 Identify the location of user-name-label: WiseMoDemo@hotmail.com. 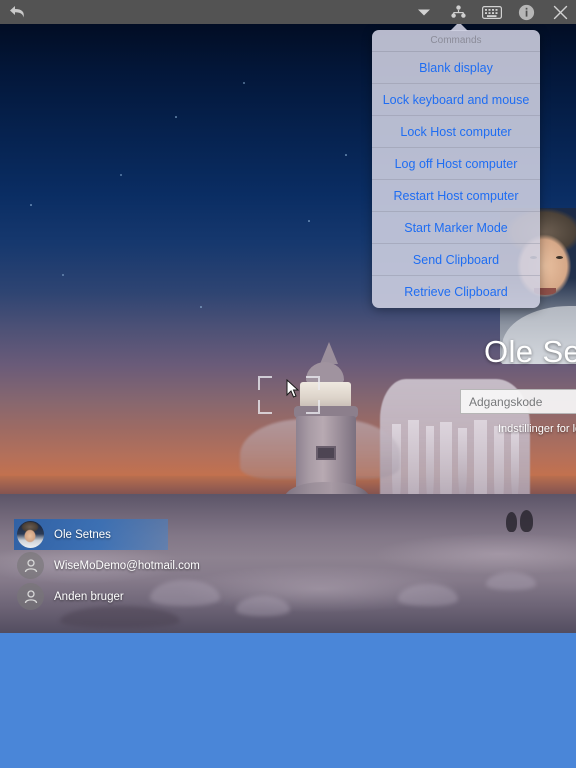
(127, 565).